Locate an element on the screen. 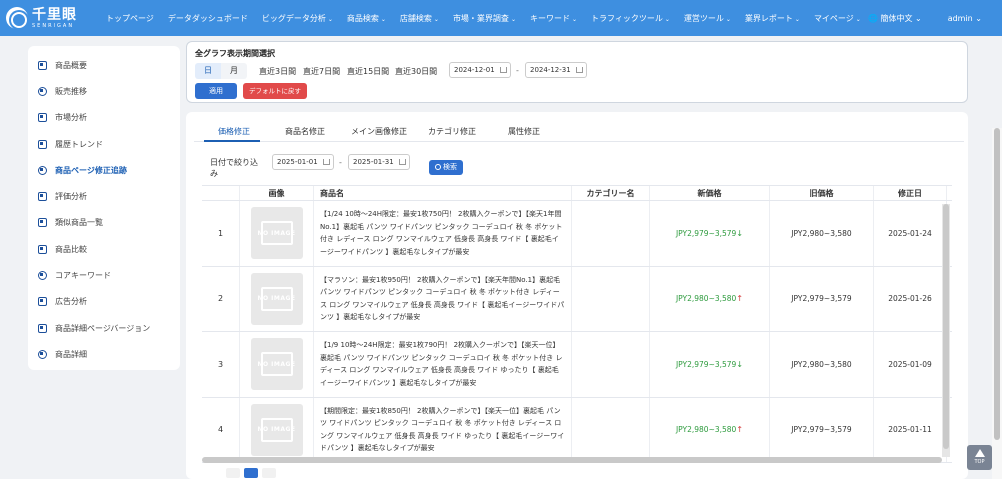 This screenshot has height=479, width=1002. nav-item-2: ビッグデータ分析 ⌄ is located at coordinates (297, 18).